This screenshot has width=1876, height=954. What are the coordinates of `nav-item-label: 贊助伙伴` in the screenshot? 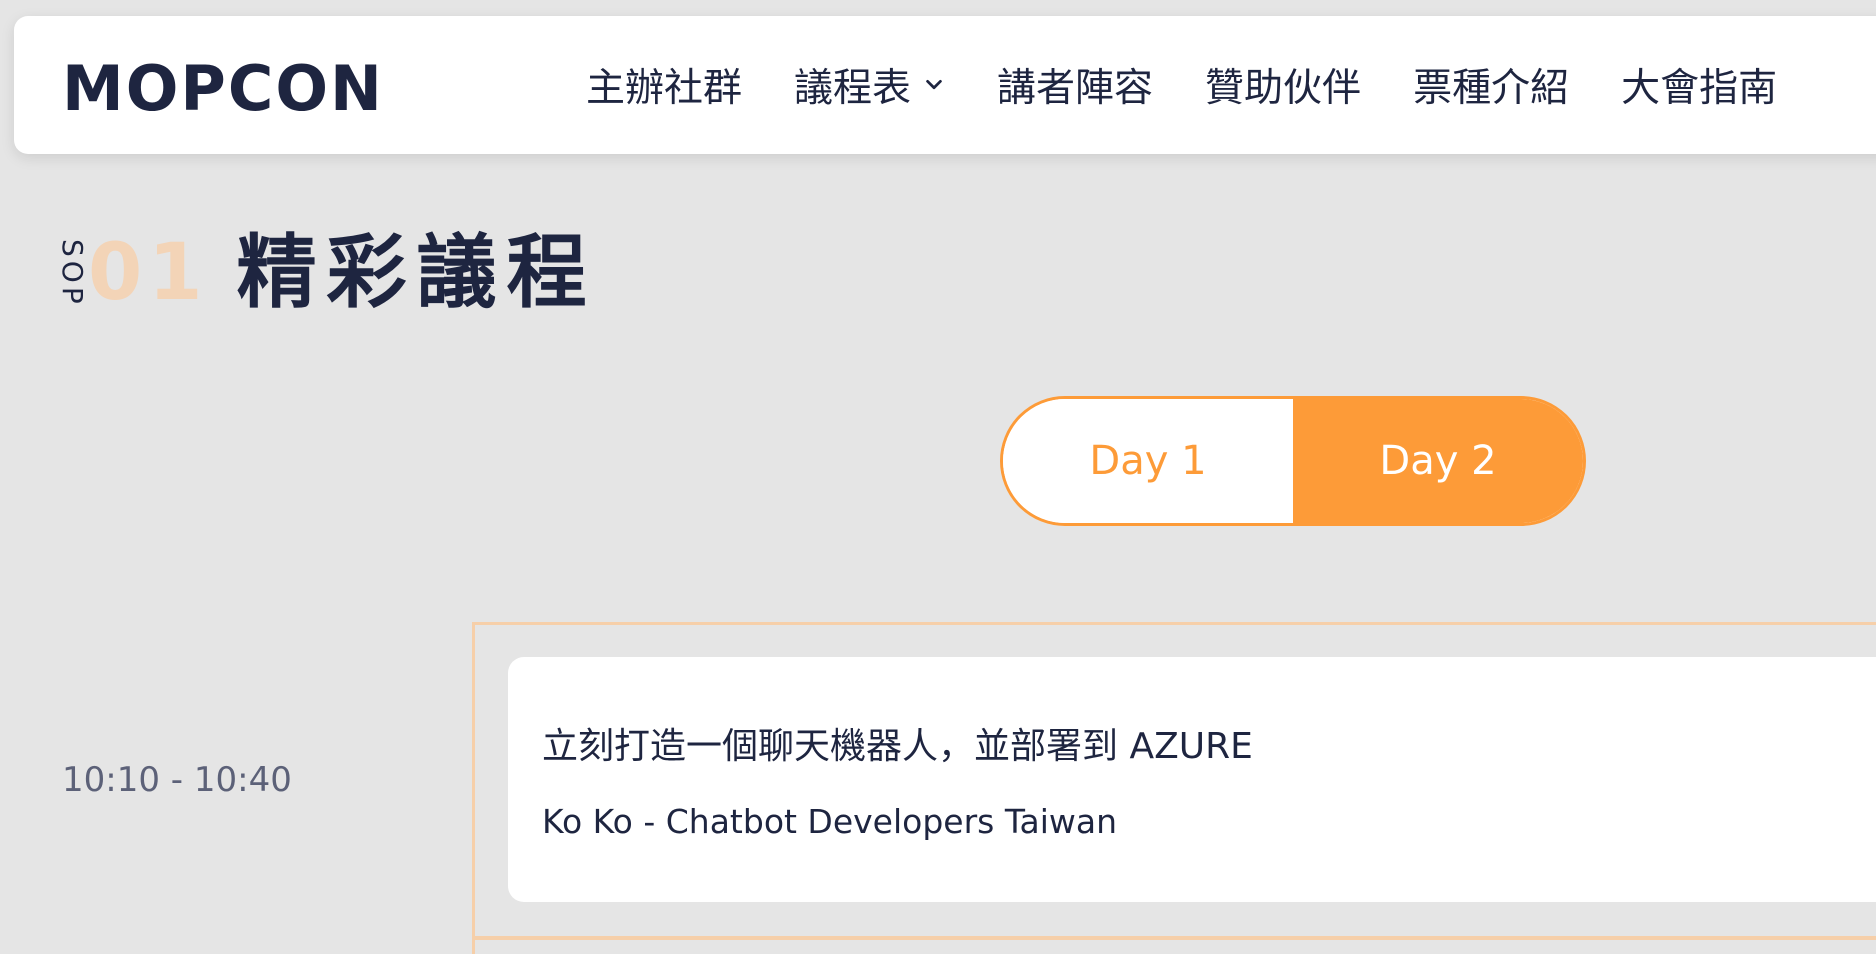 It's located at (1283, 88).